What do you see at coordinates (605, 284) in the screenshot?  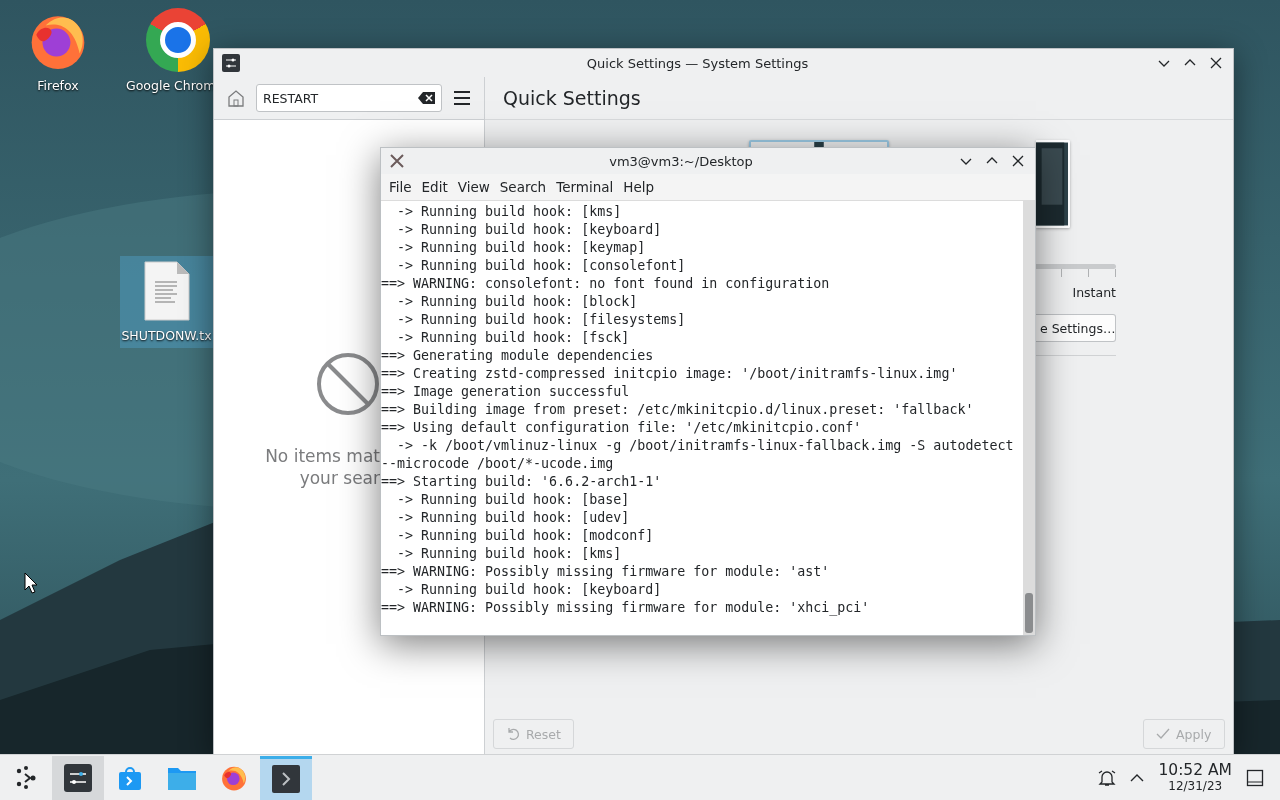 I see `terminal-line: ==> WARNING: consolefont: no font found in configuration` at bounding box center [605, 284].